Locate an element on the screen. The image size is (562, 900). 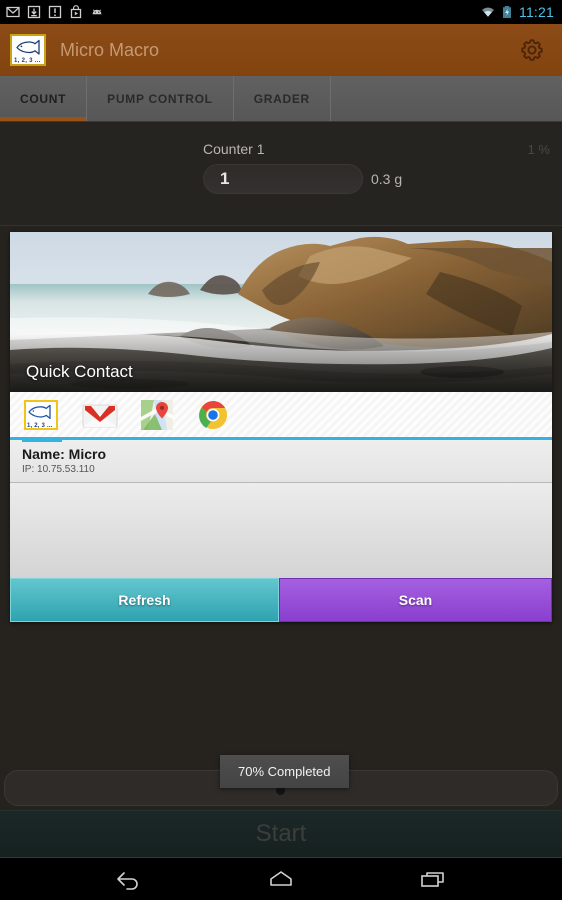
back-arrow-icon is located at coordinates (127, 881).